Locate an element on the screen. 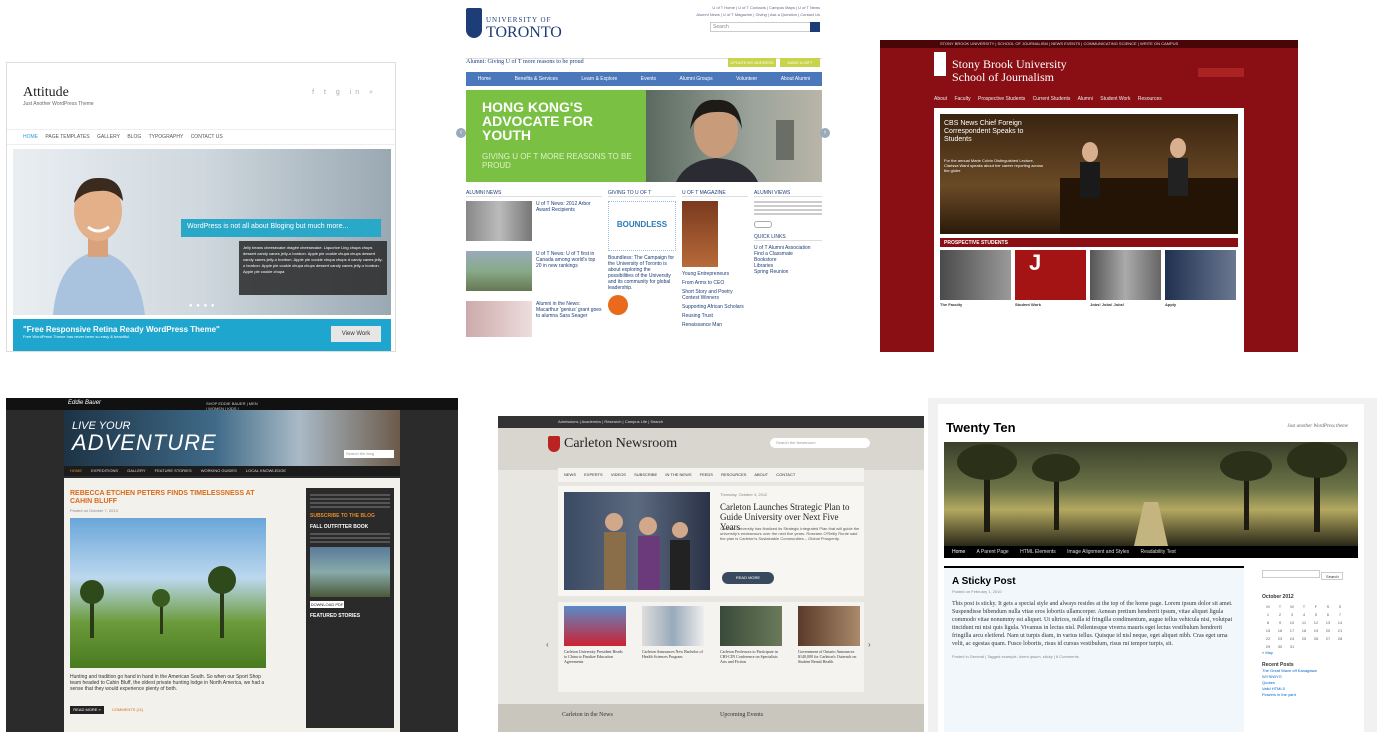 Image resolution: width=1377 pixels, height=732 pixels. nav-feature-stories: FEATURE STORIES is located at coordinates (173, 470).